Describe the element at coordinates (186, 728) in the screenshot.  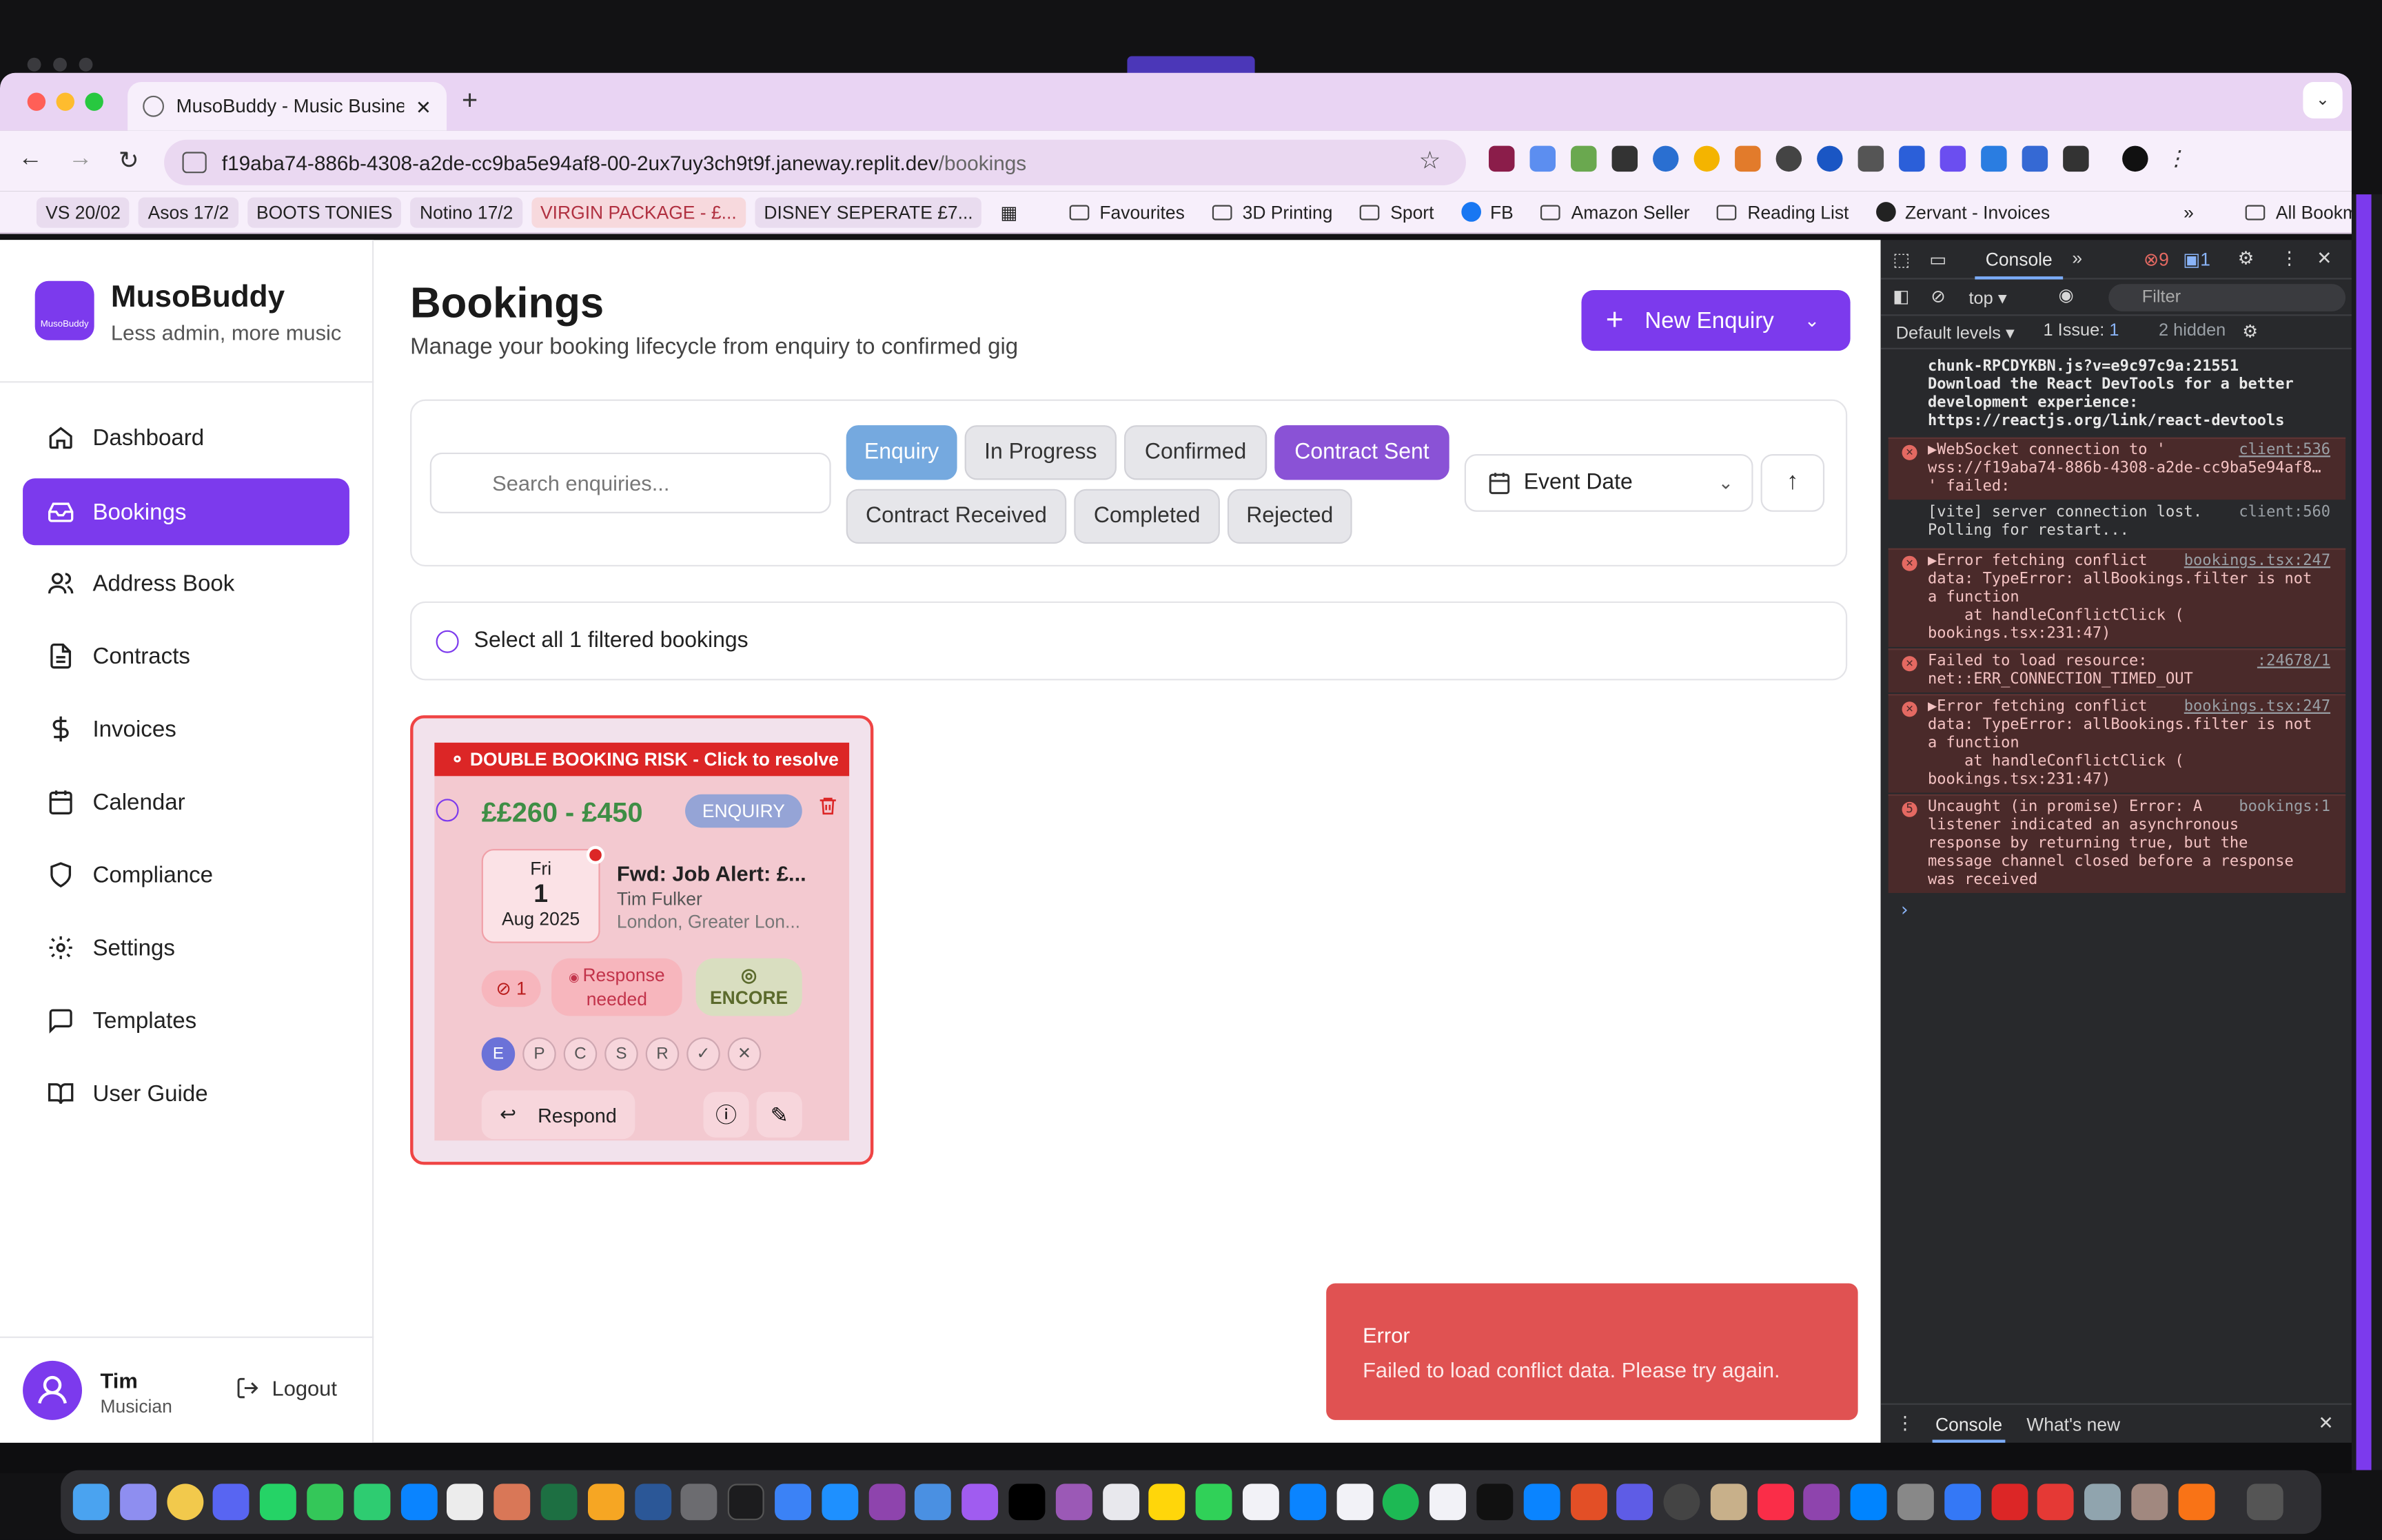
I see `sidebar-item-invoices: Invoices` at that location.